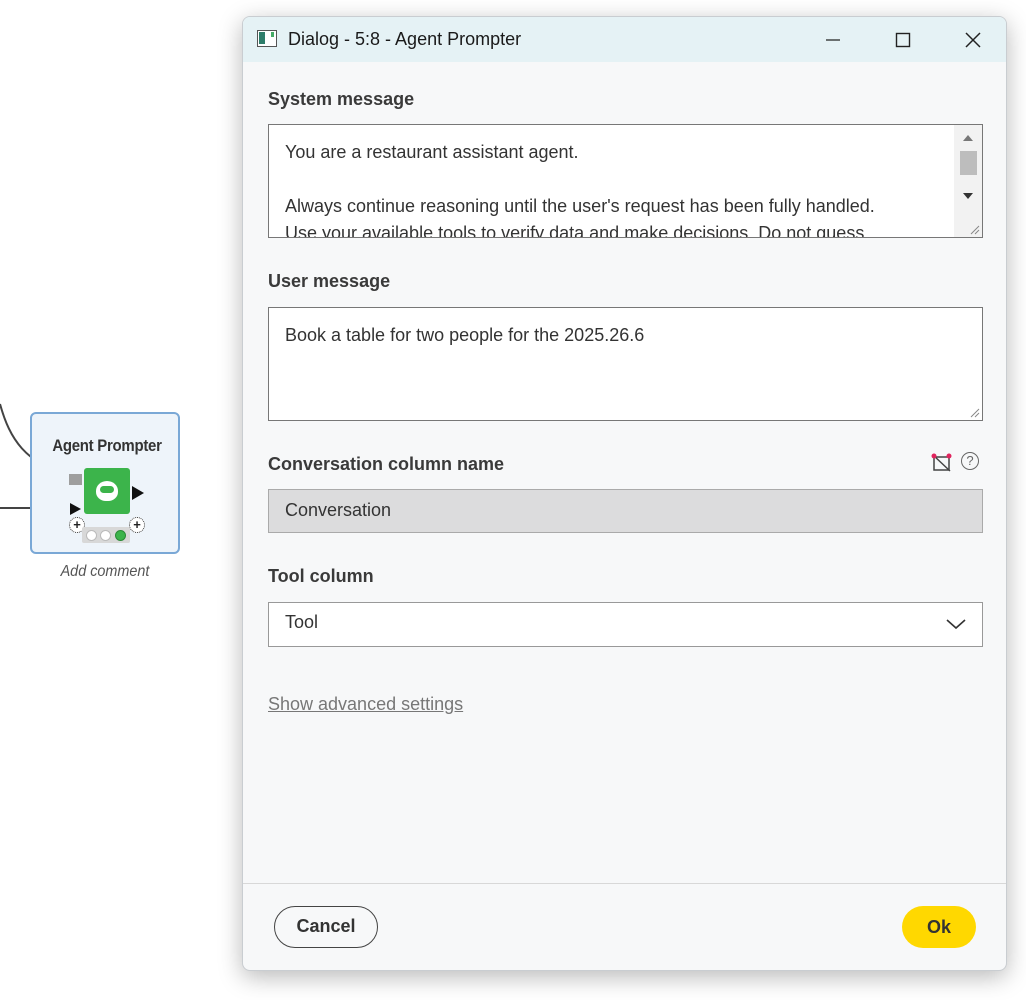 This screenshot has width=1026, height=1000. Describe the element at coordinates (624, 883) in the screenshot. I see `footer-divider` at that location.